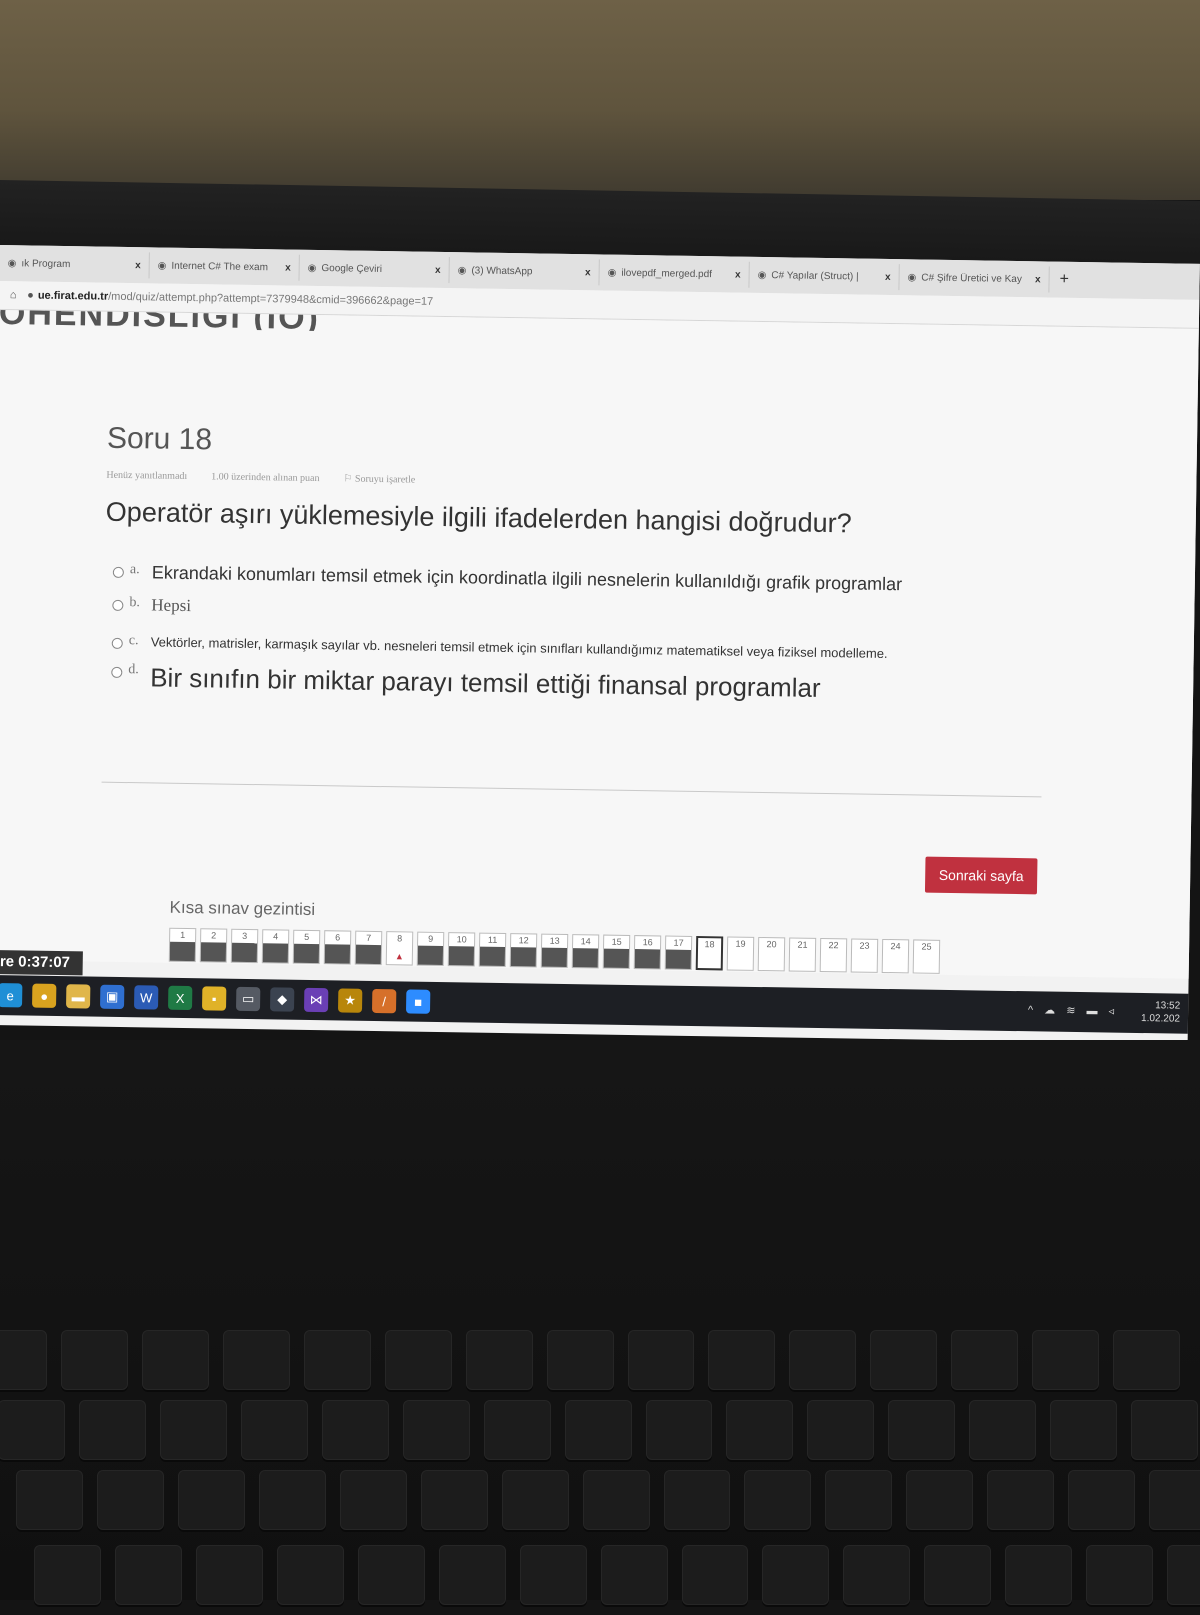 This screenshot has height=1615, width=1200. I want to click on quiz-nav-button-18: 18, so click(709, 953).